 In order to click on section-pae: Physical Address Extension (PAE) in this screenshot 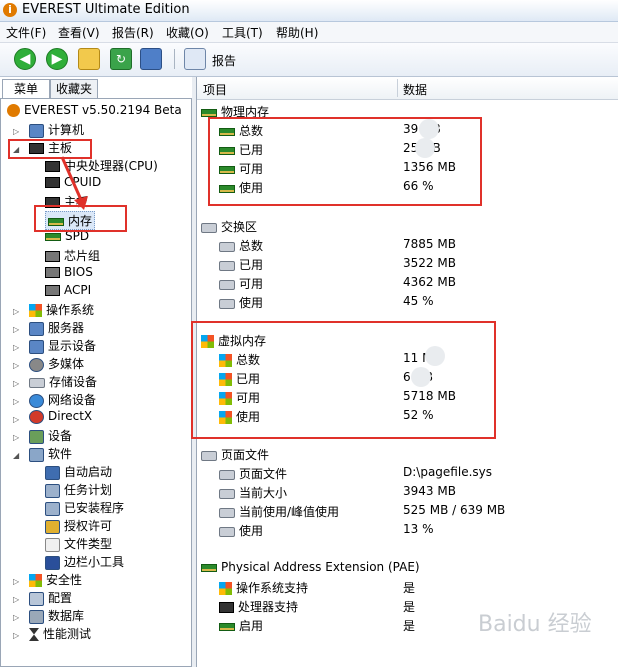, I will do `click(310, 567)`.